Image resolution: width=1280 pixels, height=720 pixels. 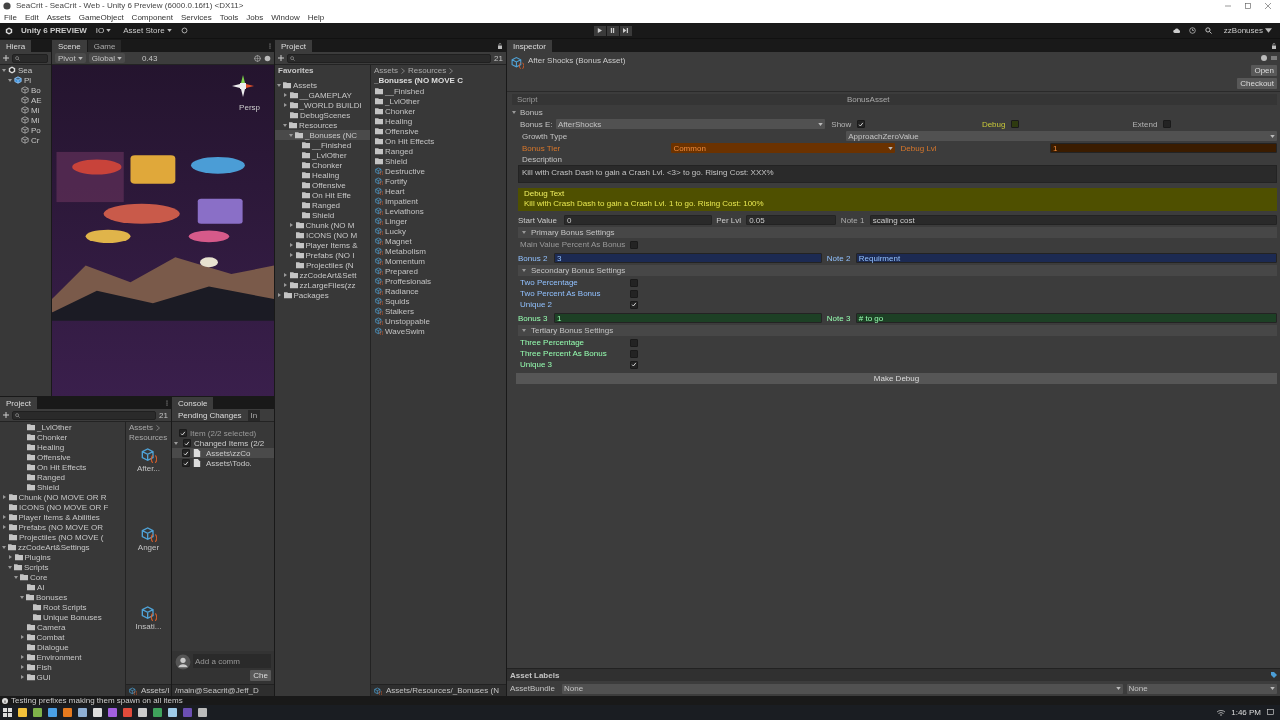 What do you see at coordinates (223, 463) in the screenshot?
I see `change-row: Assets\Todo.` at bounding box center [223, 463].